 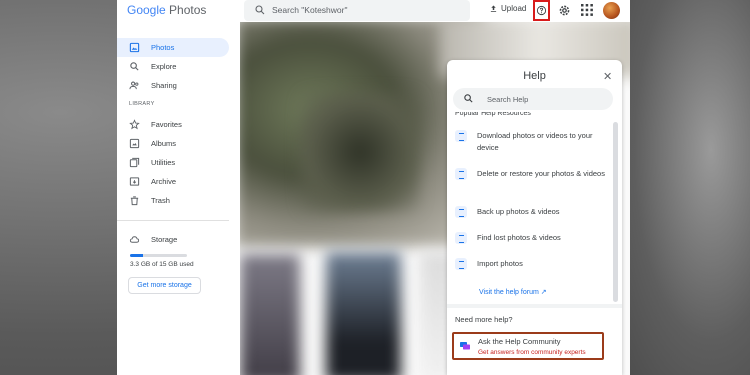 I want to click on sidebar-item-utilities: Utilities, so click(x=173, y=162).